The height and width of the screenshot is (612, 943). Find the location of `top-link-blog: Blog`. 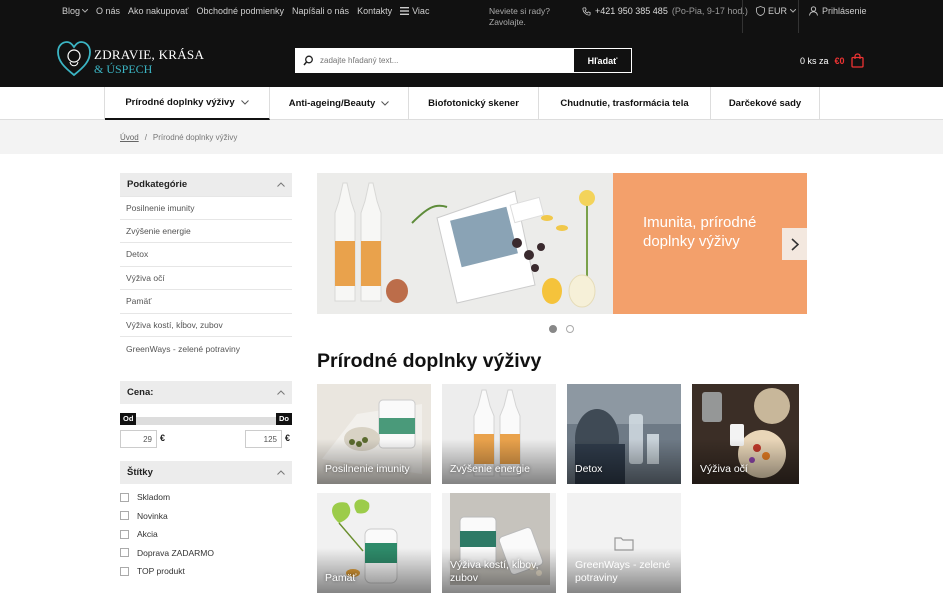

top-link-blog: Blog is located at coordinates (75, 11).